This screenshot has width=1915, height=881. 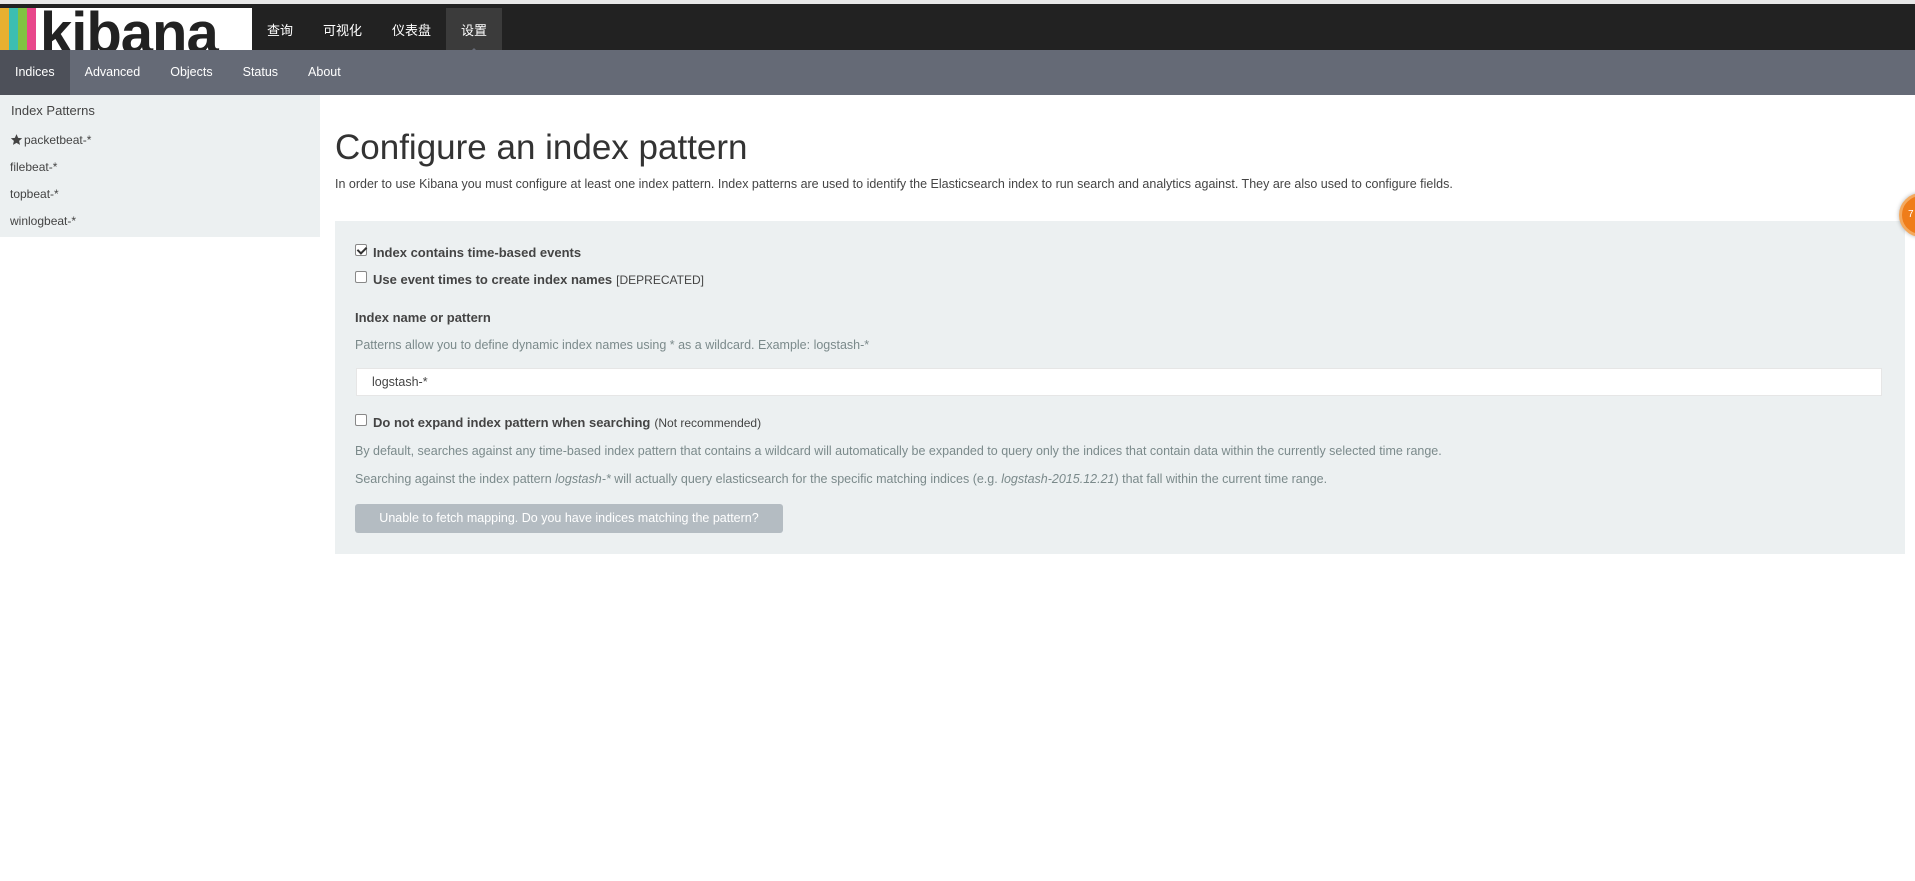 I want to click on logo-stripes, so click(x=18, y=31).